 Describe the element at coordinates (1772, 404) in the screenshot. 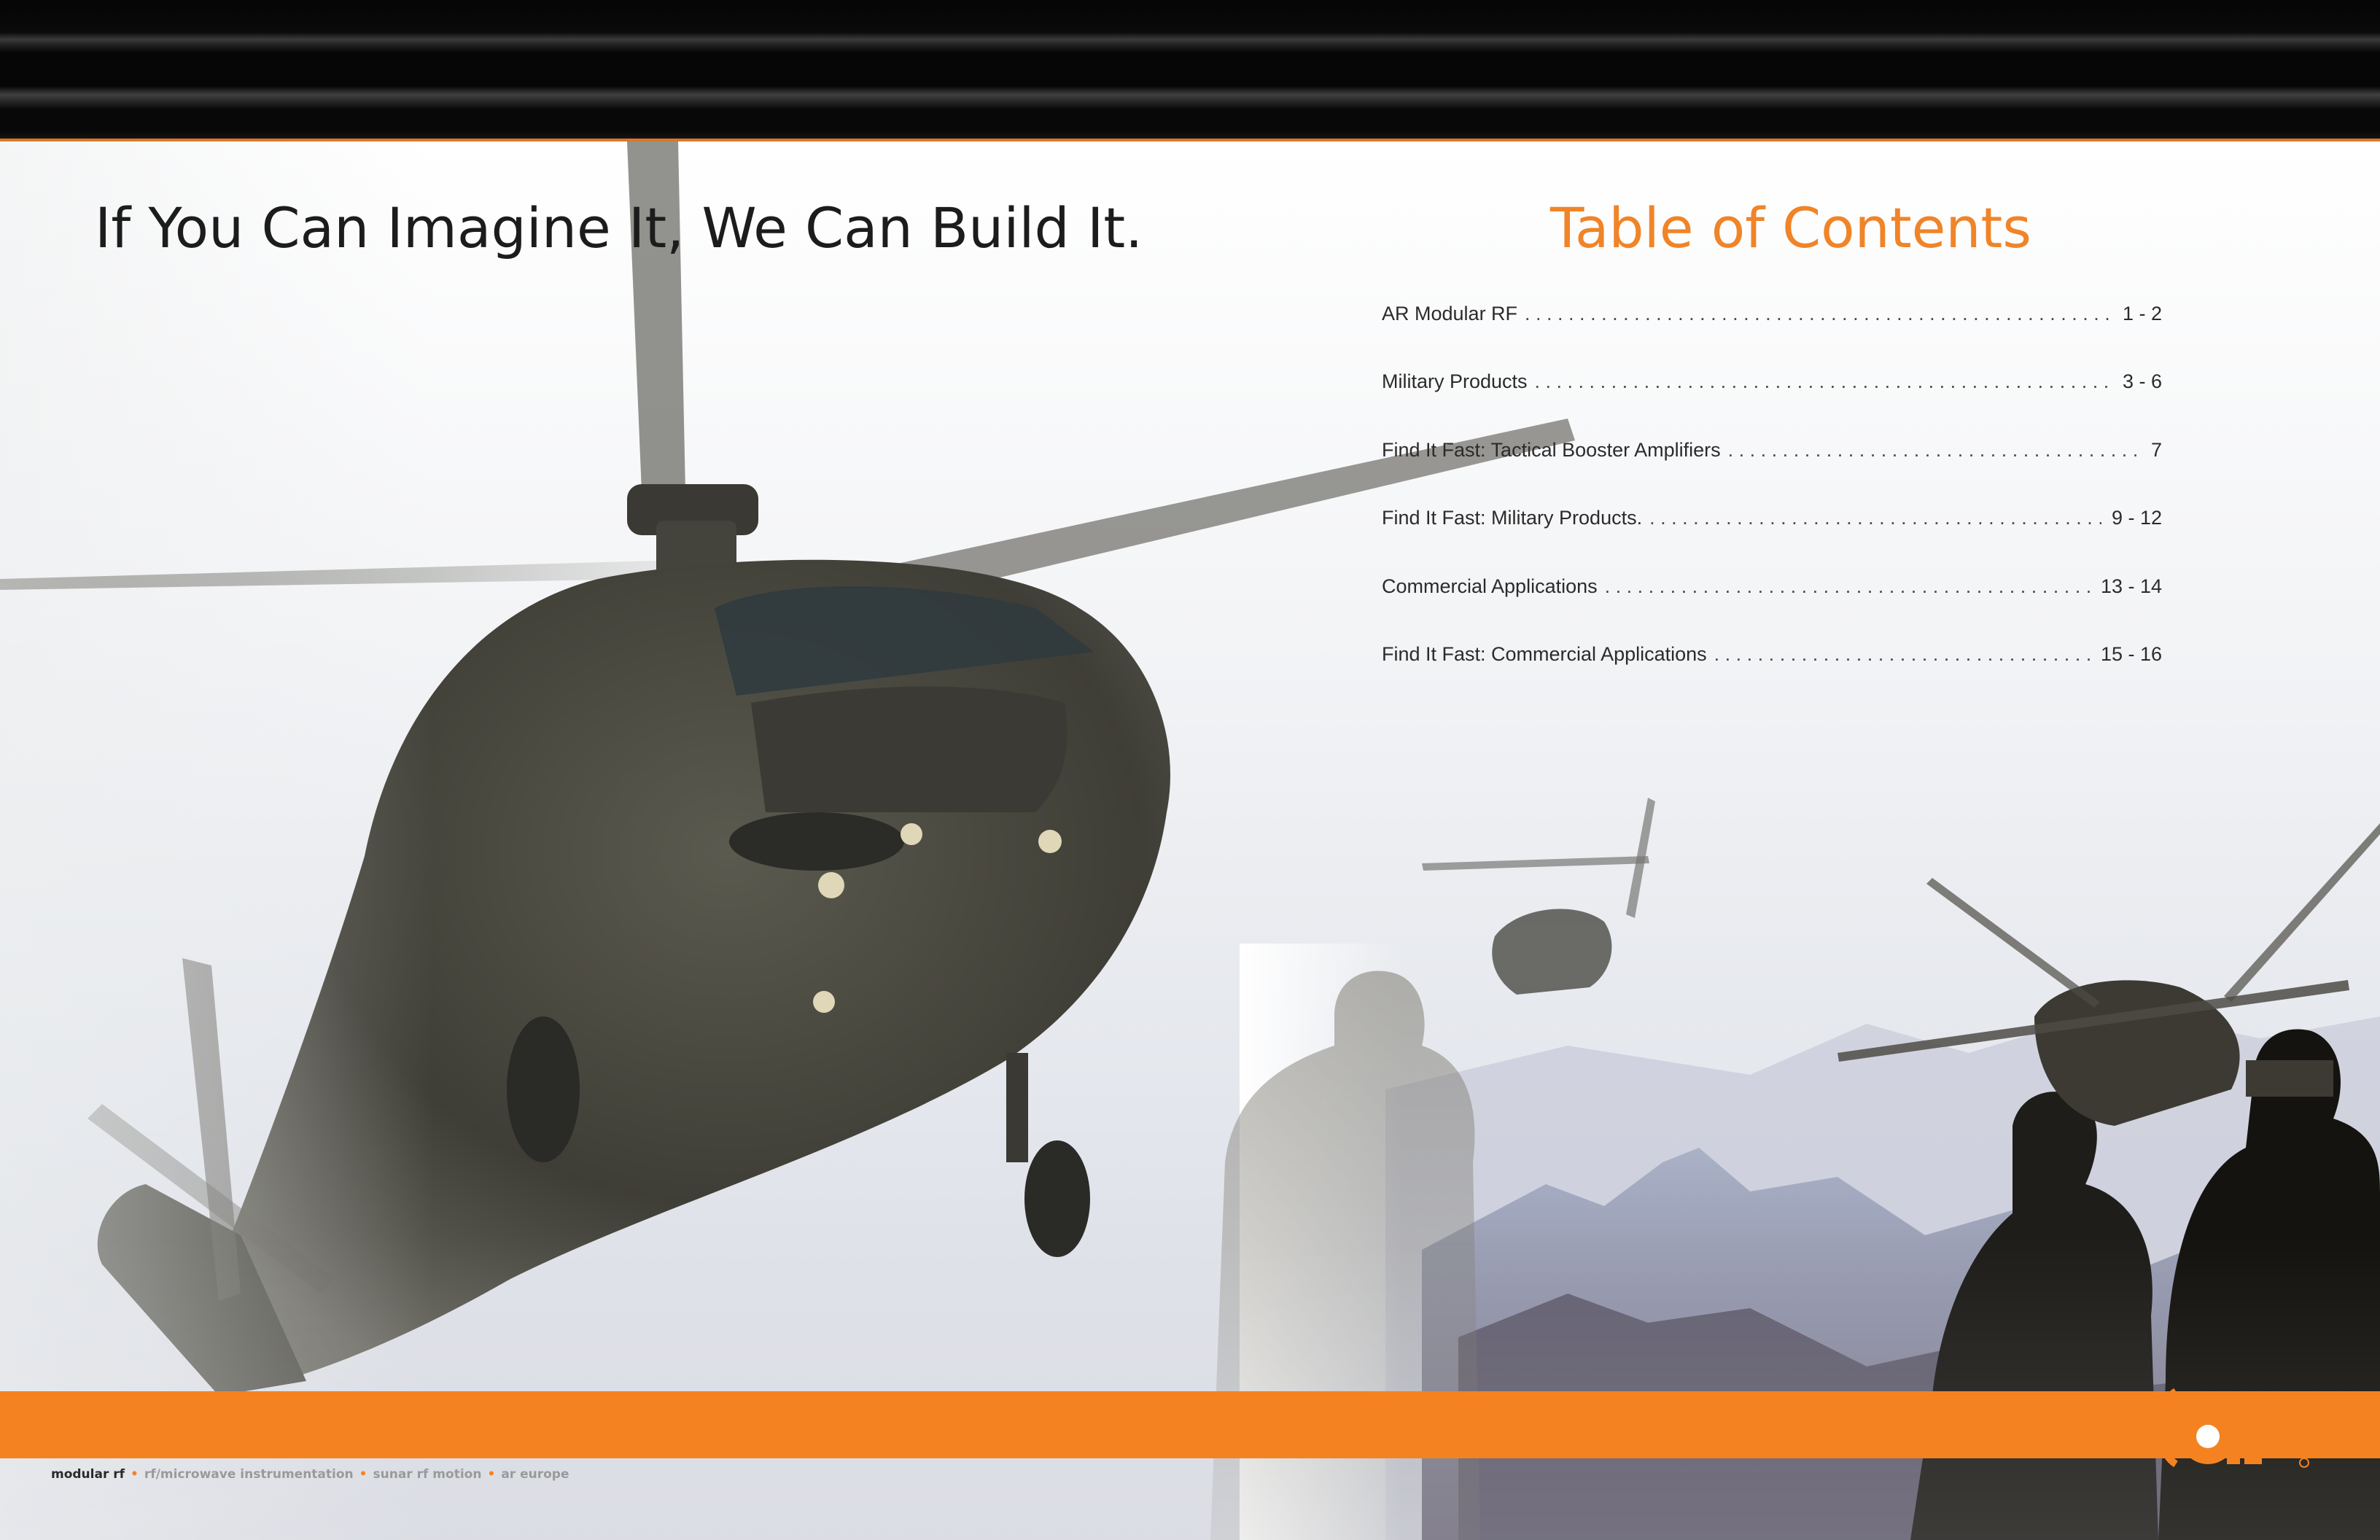

I see `toc-entry: Military Products 3 - 6` at that location.